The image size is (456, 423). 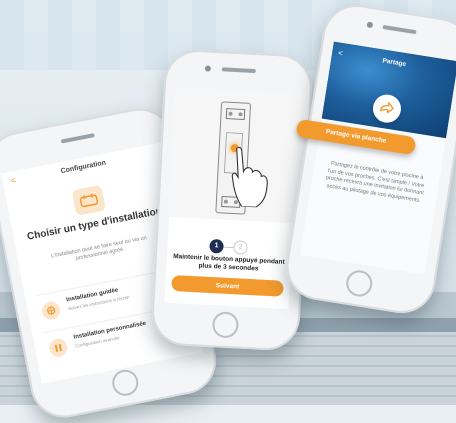 What do you see at coordinates (240, 247) in the screenshot?
I see `step-2-badge: 2` at bounding box center [240, 247].